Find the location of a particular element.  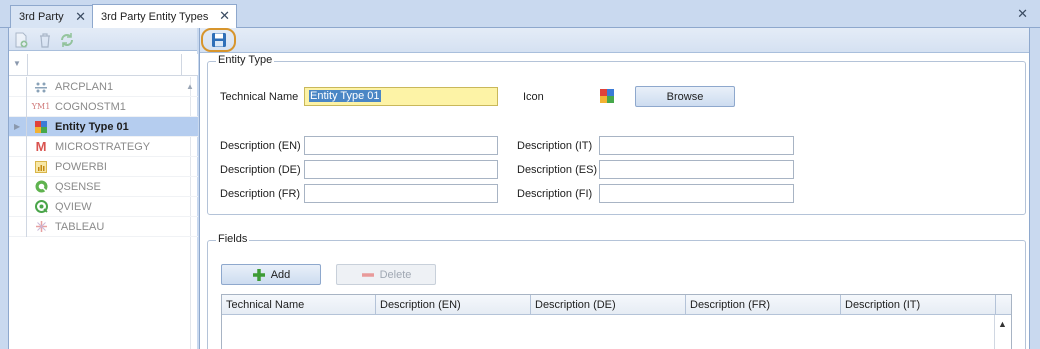

powerbi-icon is located at coordinates (41, 166).